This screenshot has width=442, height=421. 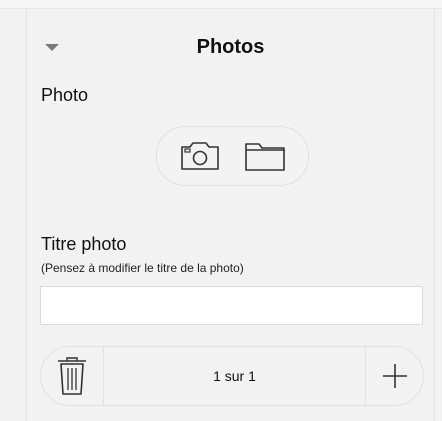 I want to click on photo-title-input, so click(x=231, y=305).